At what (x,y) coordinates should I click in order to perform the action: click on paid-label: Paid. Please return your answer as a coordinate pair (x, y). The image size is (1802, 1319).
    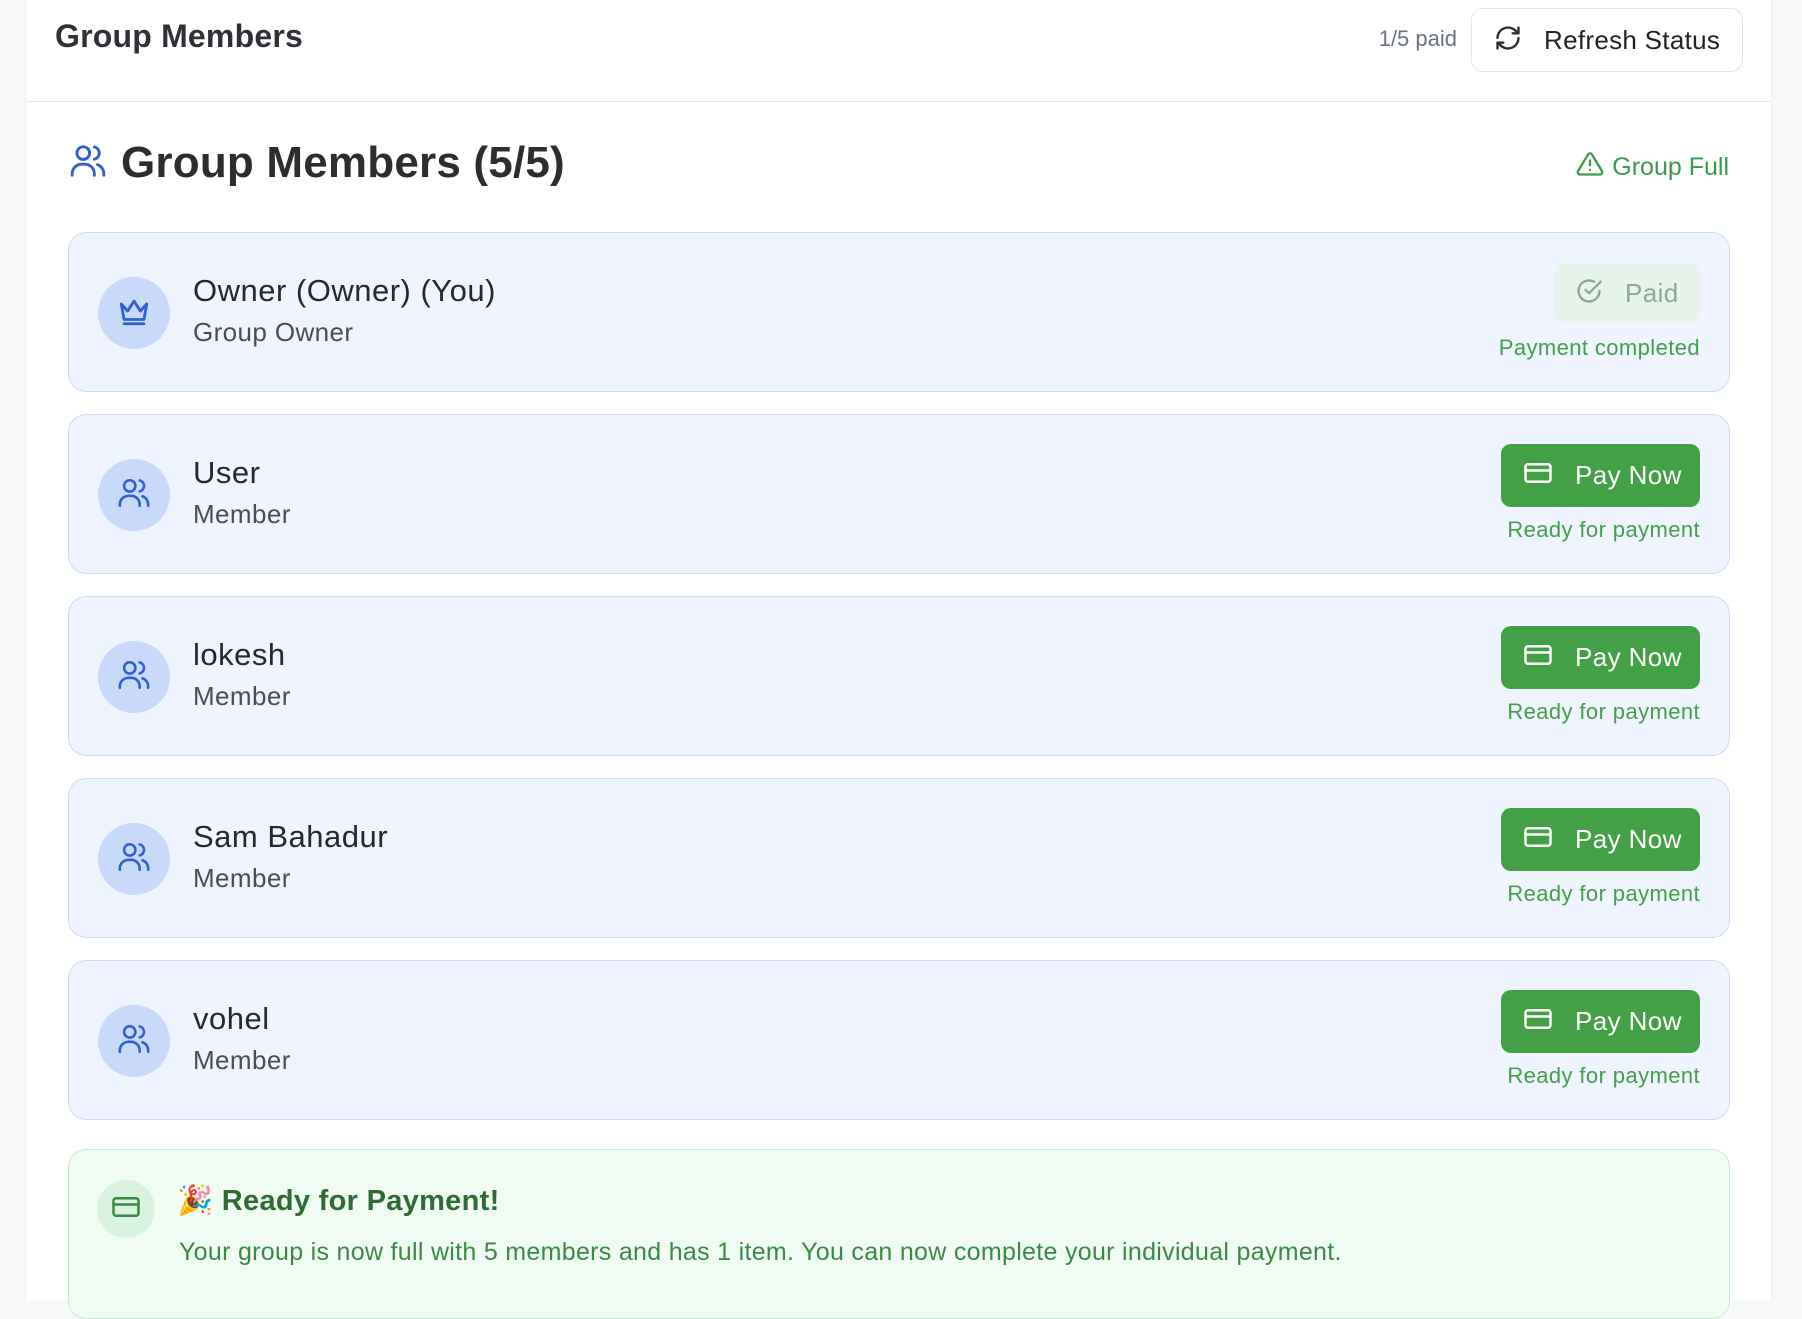
    Looking at the image, I should click on (1652, 292).